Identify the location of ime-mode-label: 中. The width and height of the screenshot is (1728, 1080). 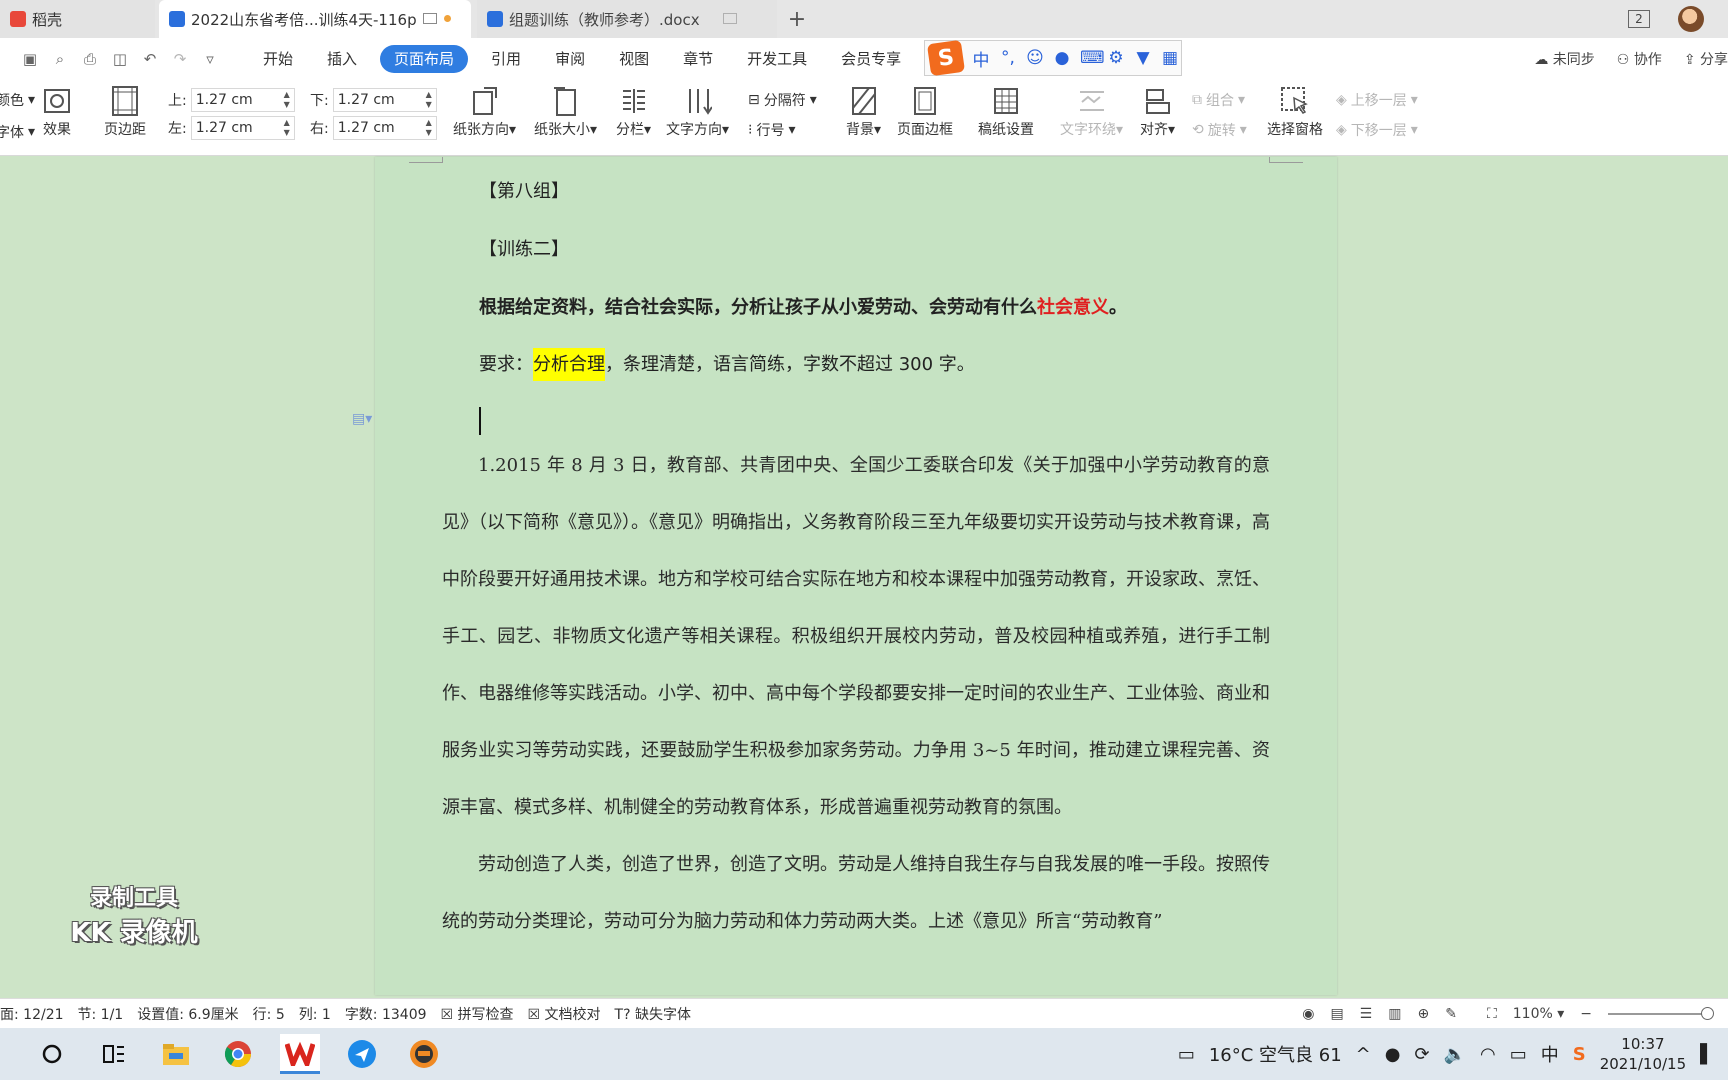
(981, 58).